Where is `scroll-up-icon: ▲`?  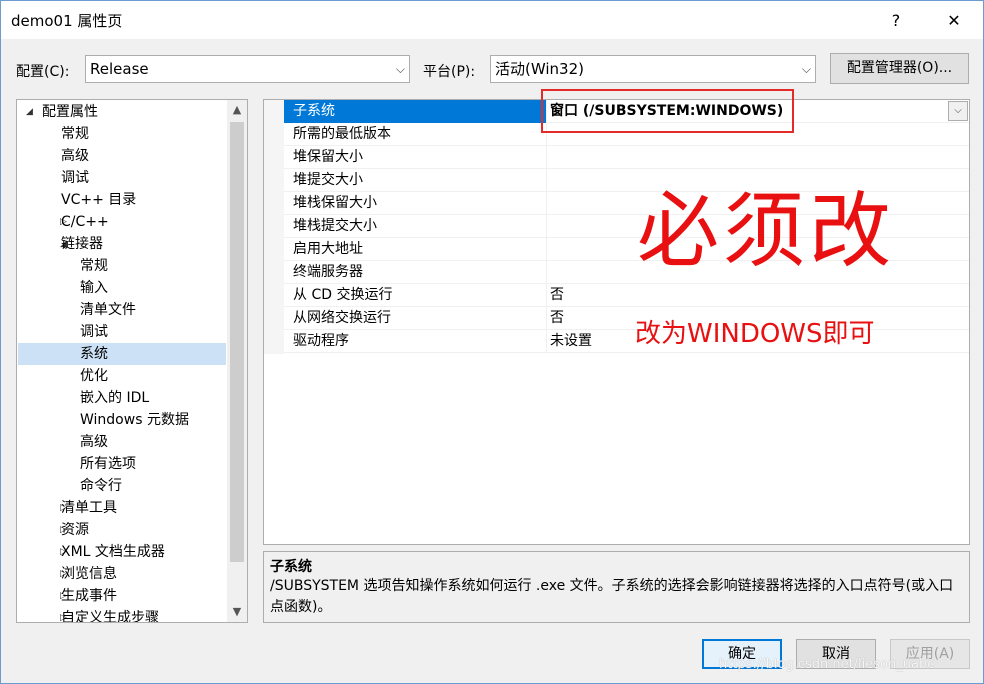
scroll-up-icon: ▲ is located at coordinates (237, 110).